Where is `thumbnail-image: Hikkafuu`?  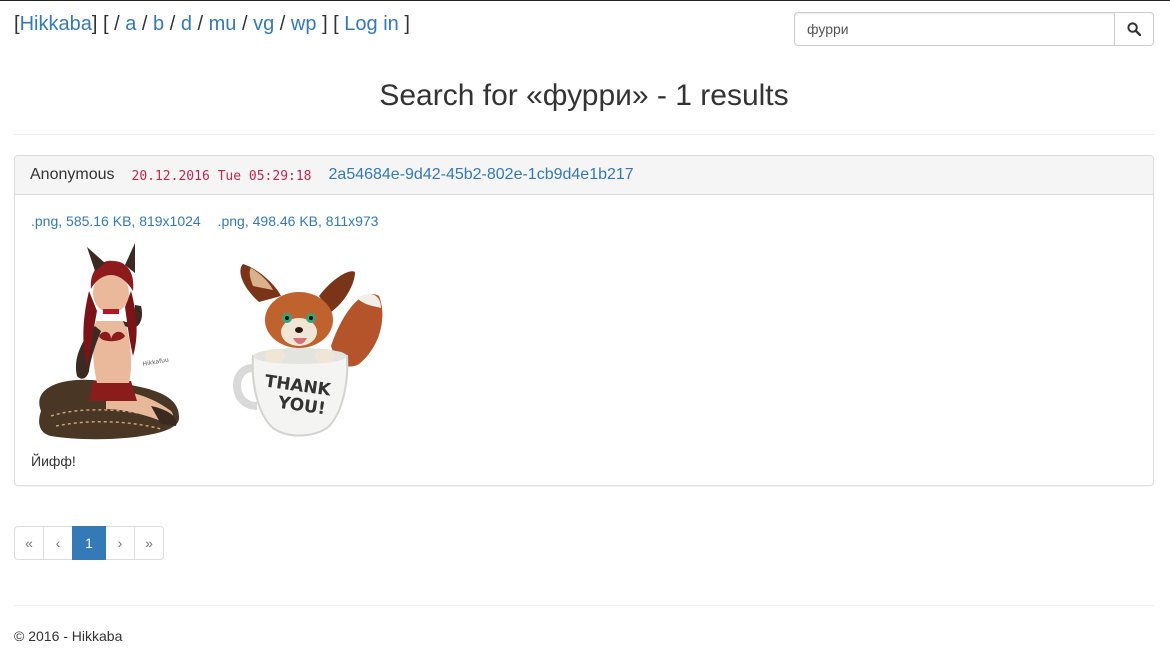
thumbnail-image: Hikkafuu is located at coordinates (106, 341).